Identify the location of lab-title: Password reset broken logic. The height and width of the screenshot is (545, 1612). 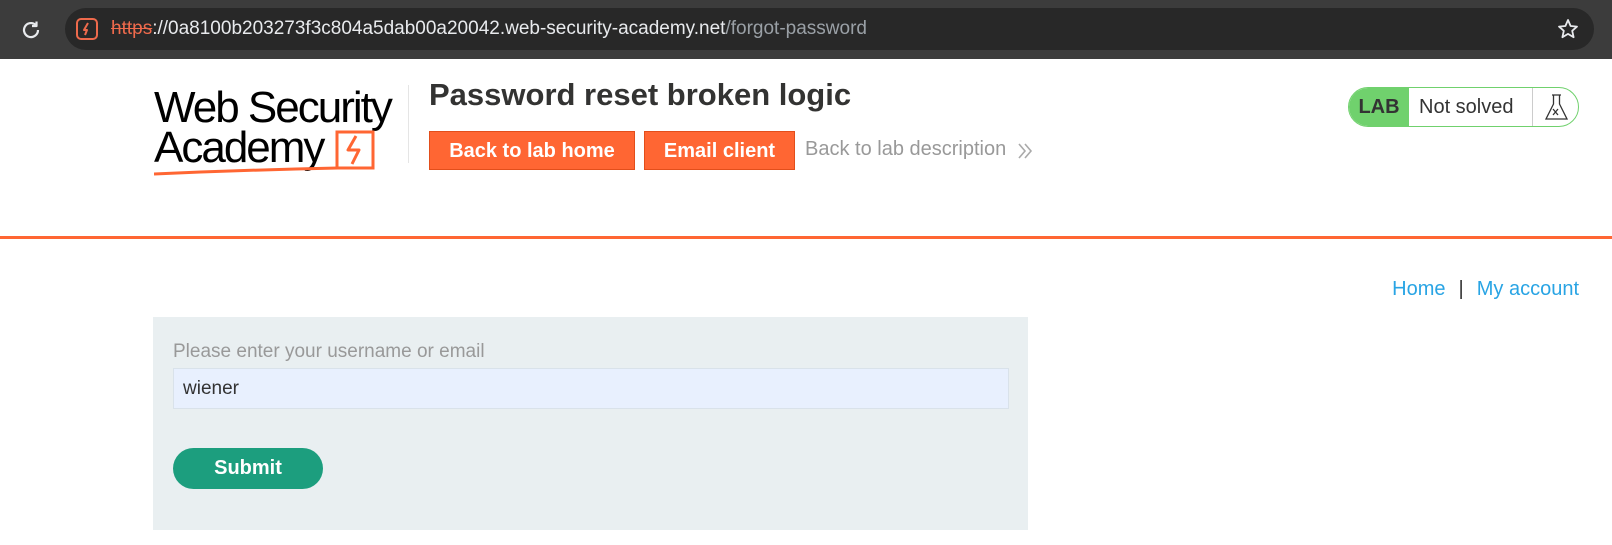
(640, 94).